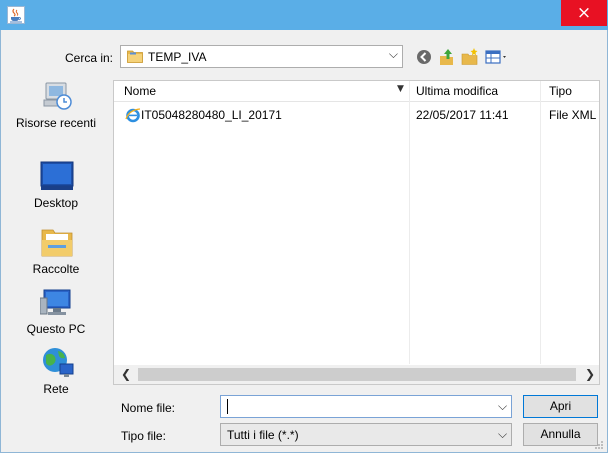  Describe the element at coordinates (560, 434) in the screenshot. I see `cancel-button: Annulla` at that location.